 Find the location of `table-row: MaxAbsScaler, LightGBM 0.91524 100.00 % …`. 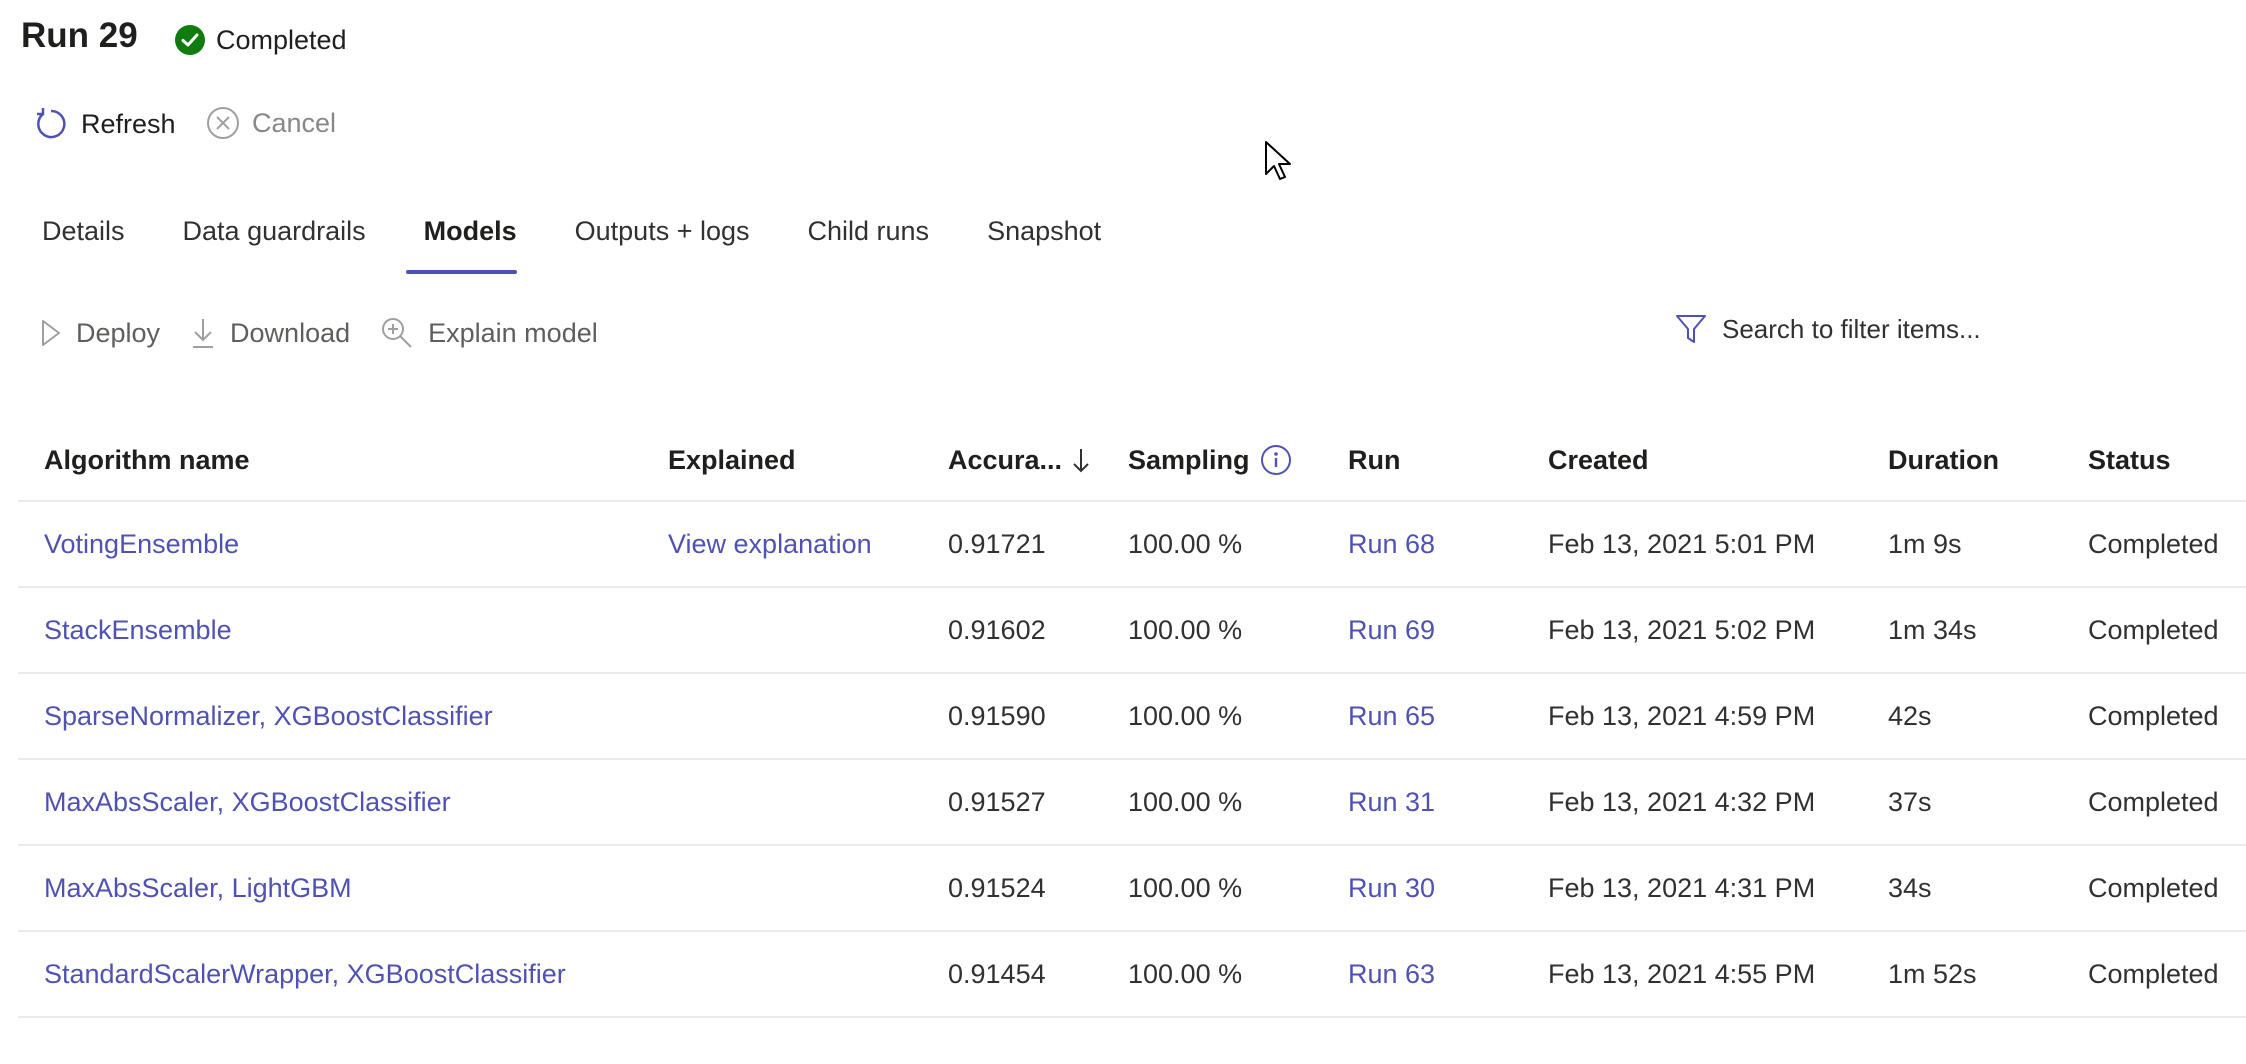

table-row: MaxAbsScaler, LightGBM 0.91524 100.00 % … is located at coordinates (1132, 889).